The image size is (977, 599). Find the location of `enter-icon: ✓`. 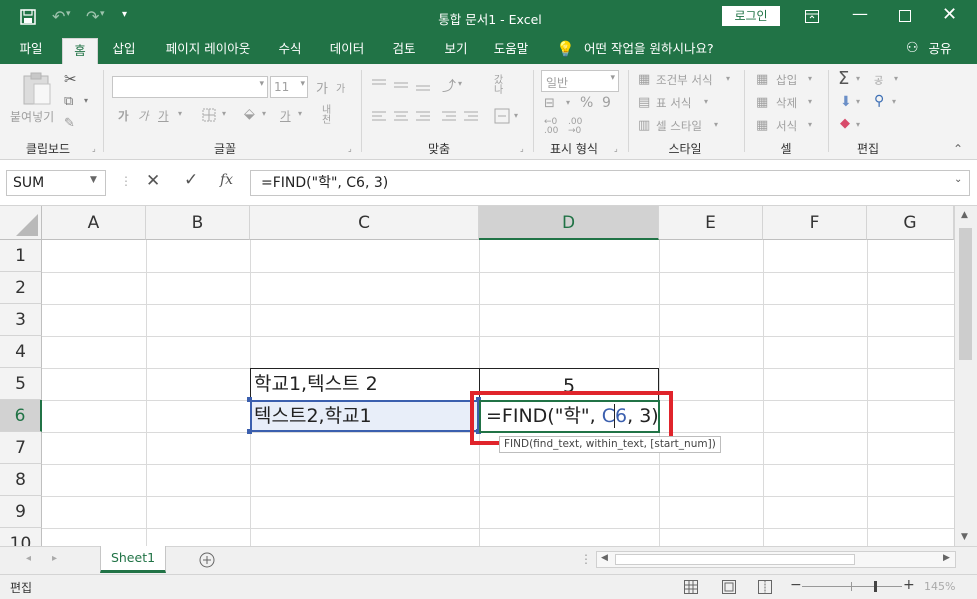

enter-icon: ✓ is located at coordinates (191, 180).